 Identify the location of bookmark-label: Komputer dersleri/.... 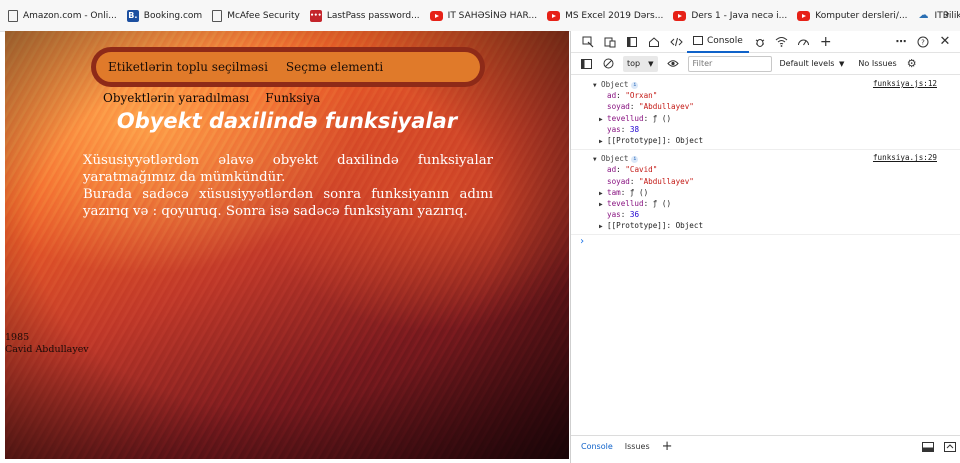
(861, 15).